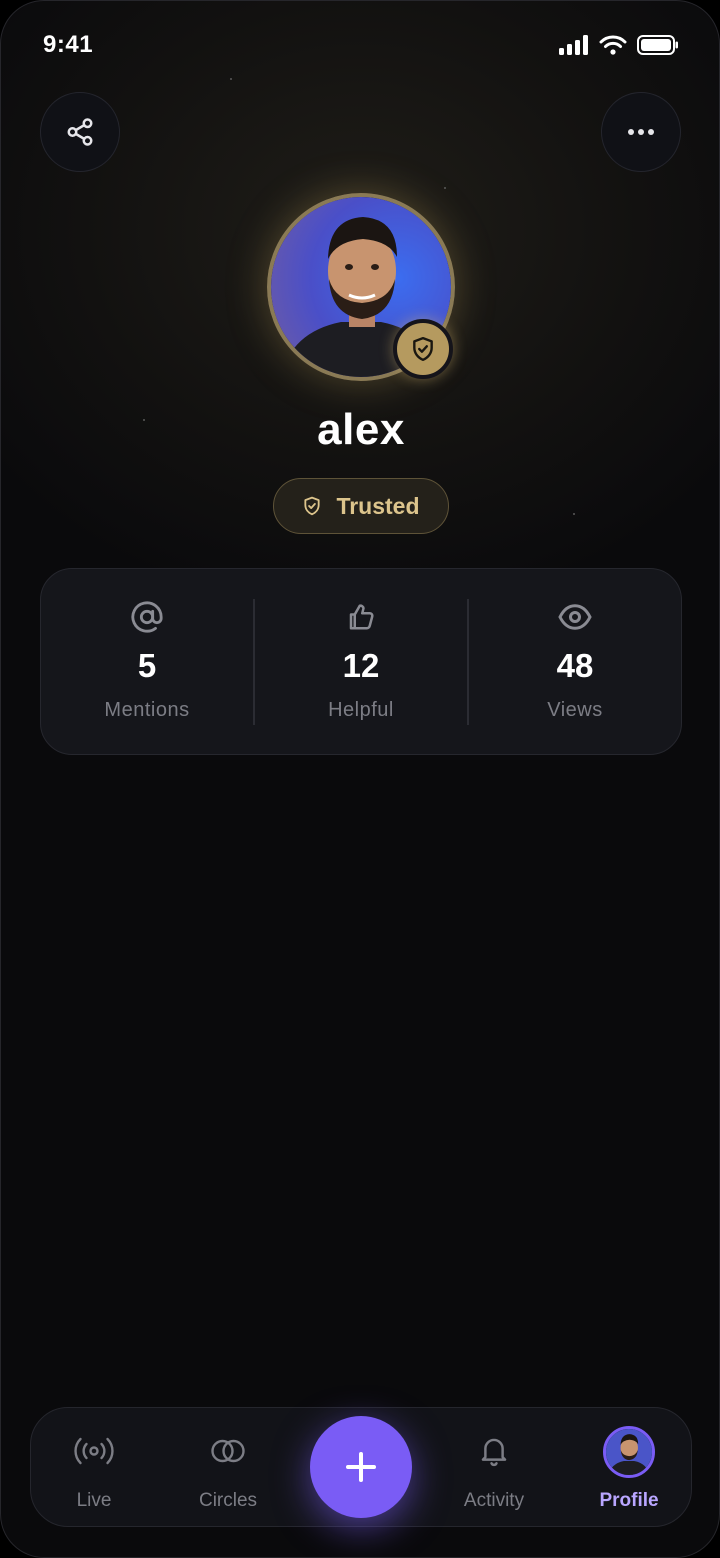 The width and height of the screenshot is (720, 1558). I want to click on more-horizontal-icon, so click(641, 132).